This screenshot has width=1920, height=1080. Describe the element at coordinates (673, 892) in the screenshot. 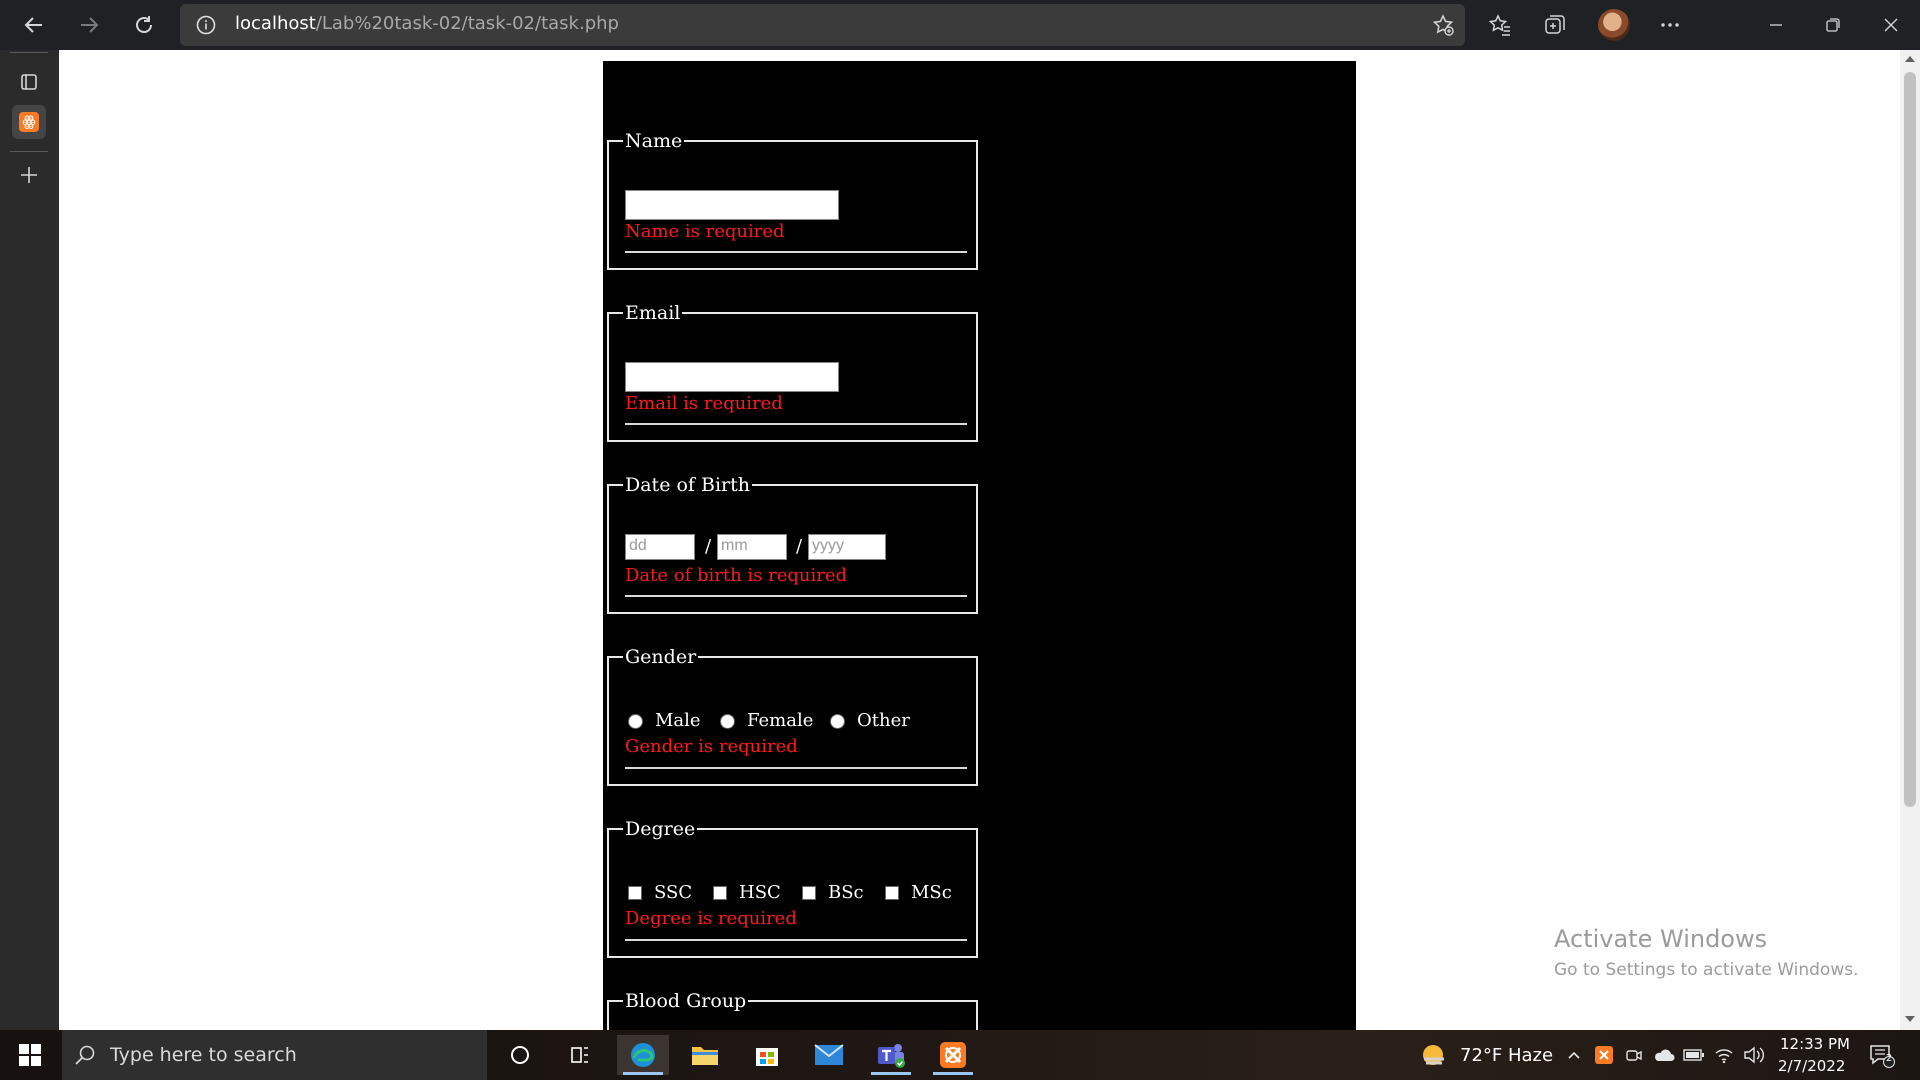

I see `degree-ssc-label: SSC` at that location.